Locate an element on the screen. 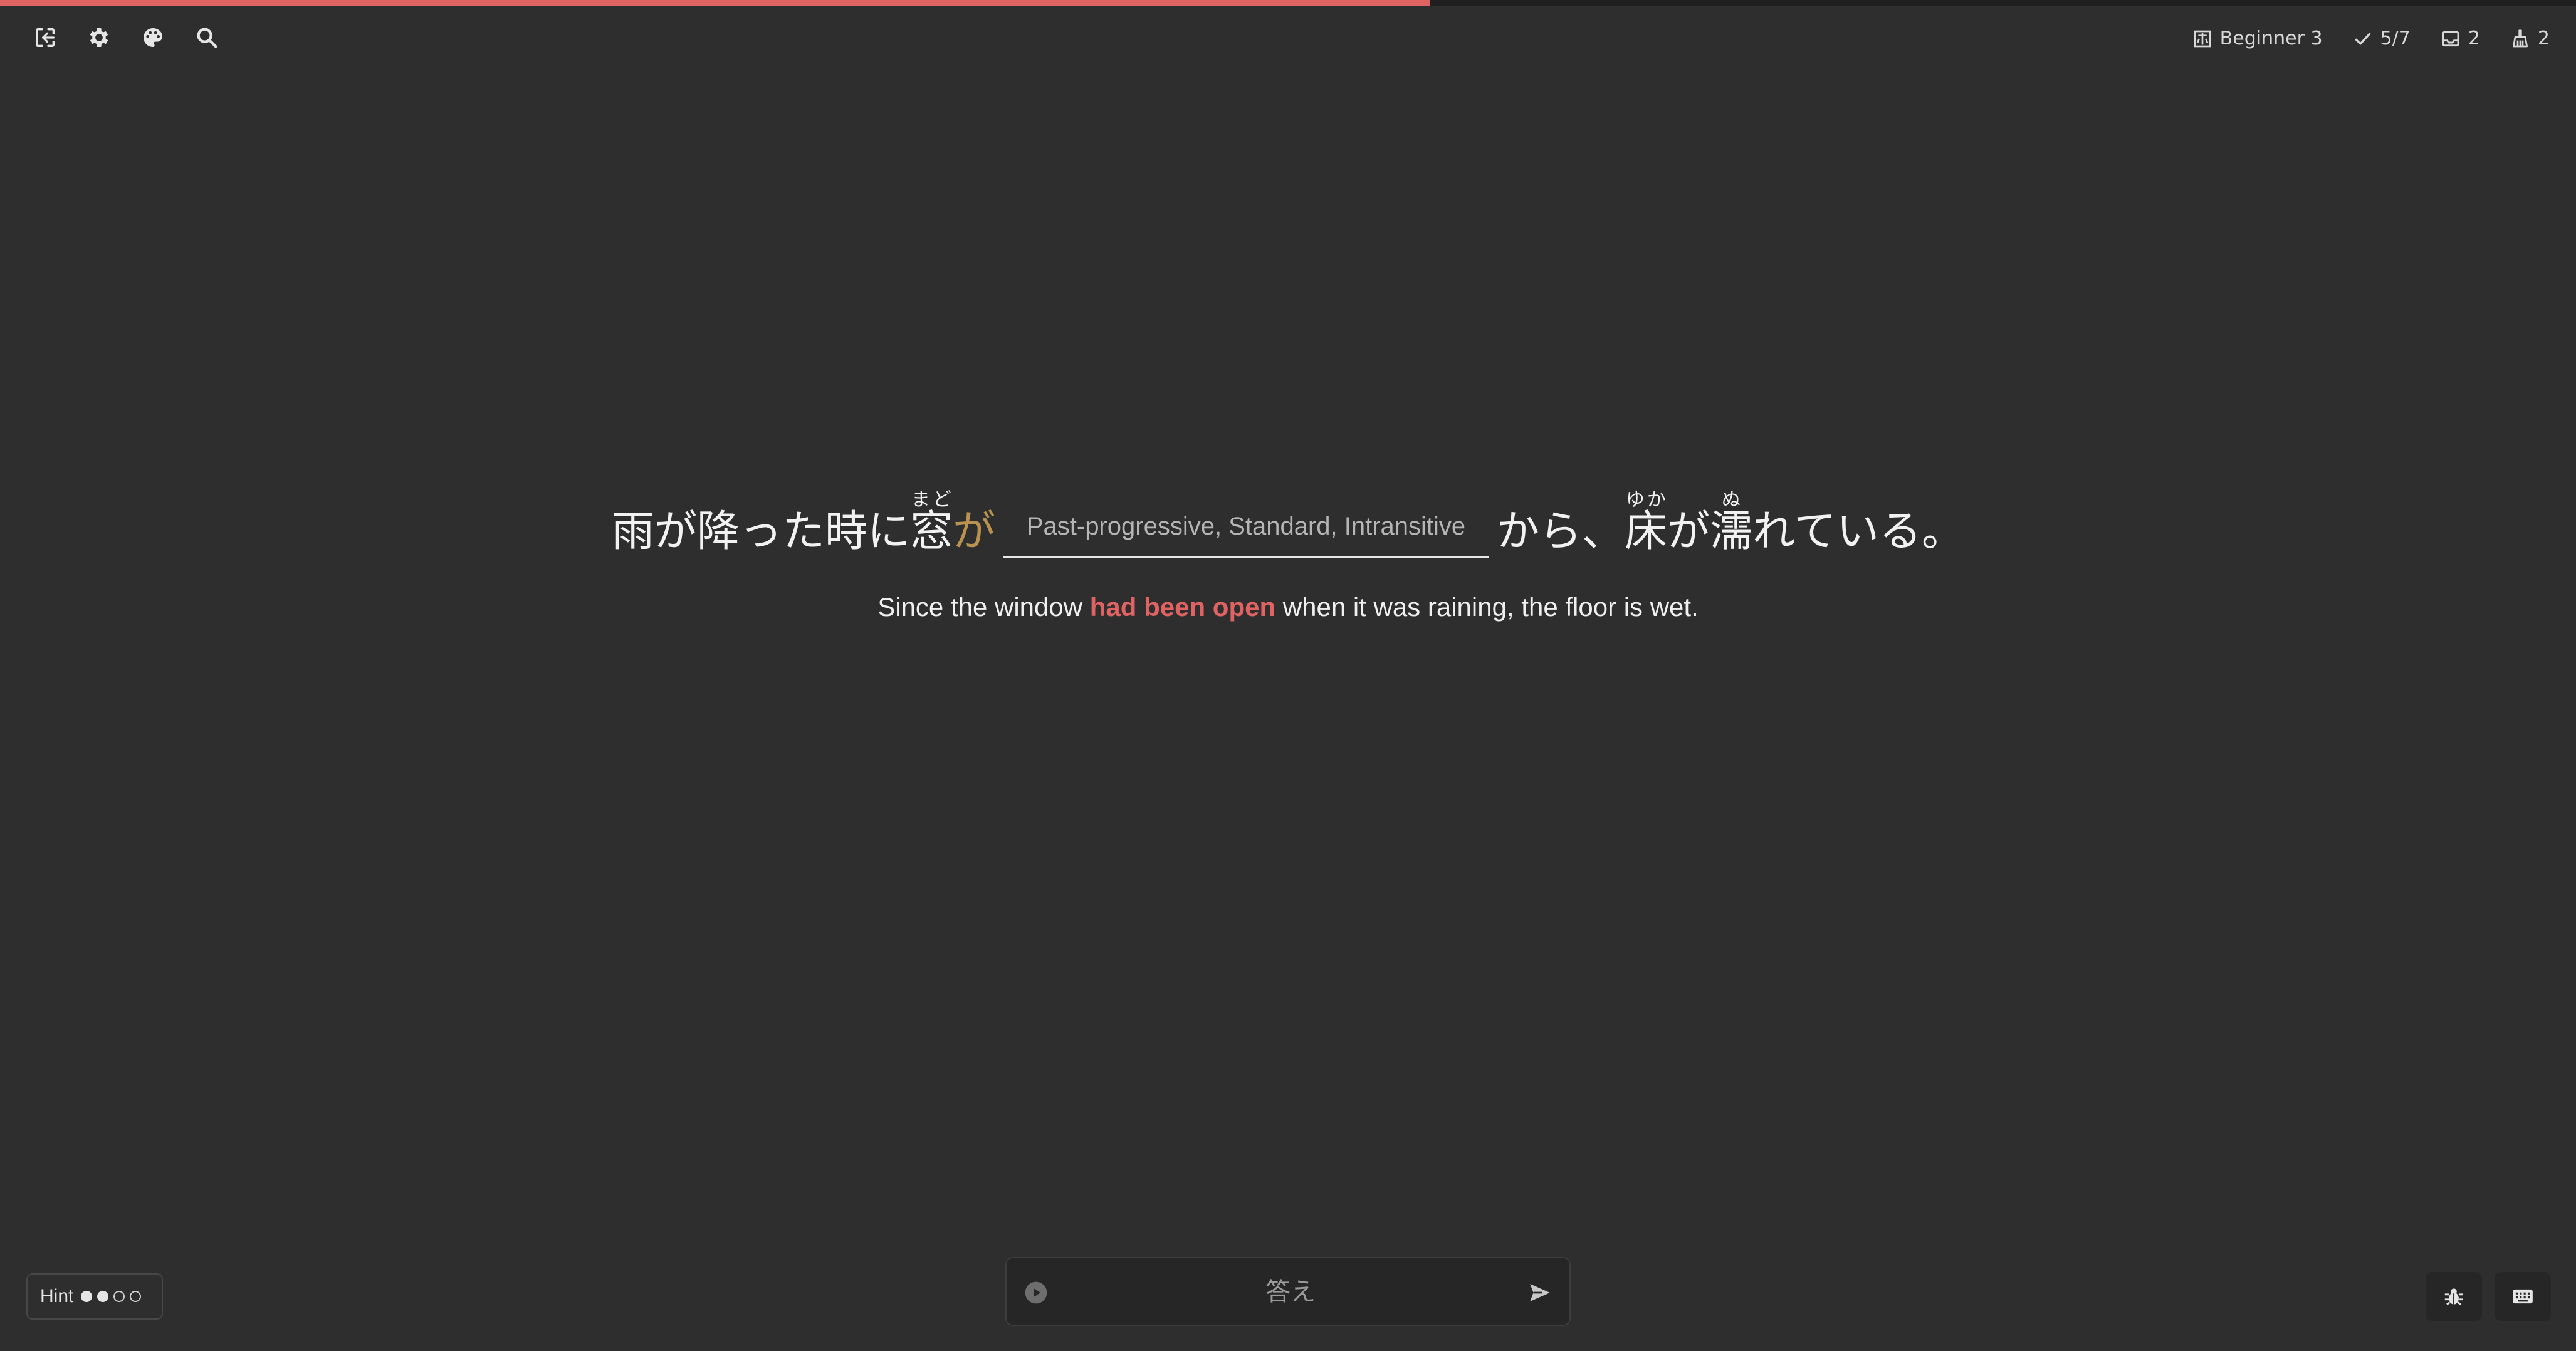  send-icon is located at coordinates (1540, 1293).